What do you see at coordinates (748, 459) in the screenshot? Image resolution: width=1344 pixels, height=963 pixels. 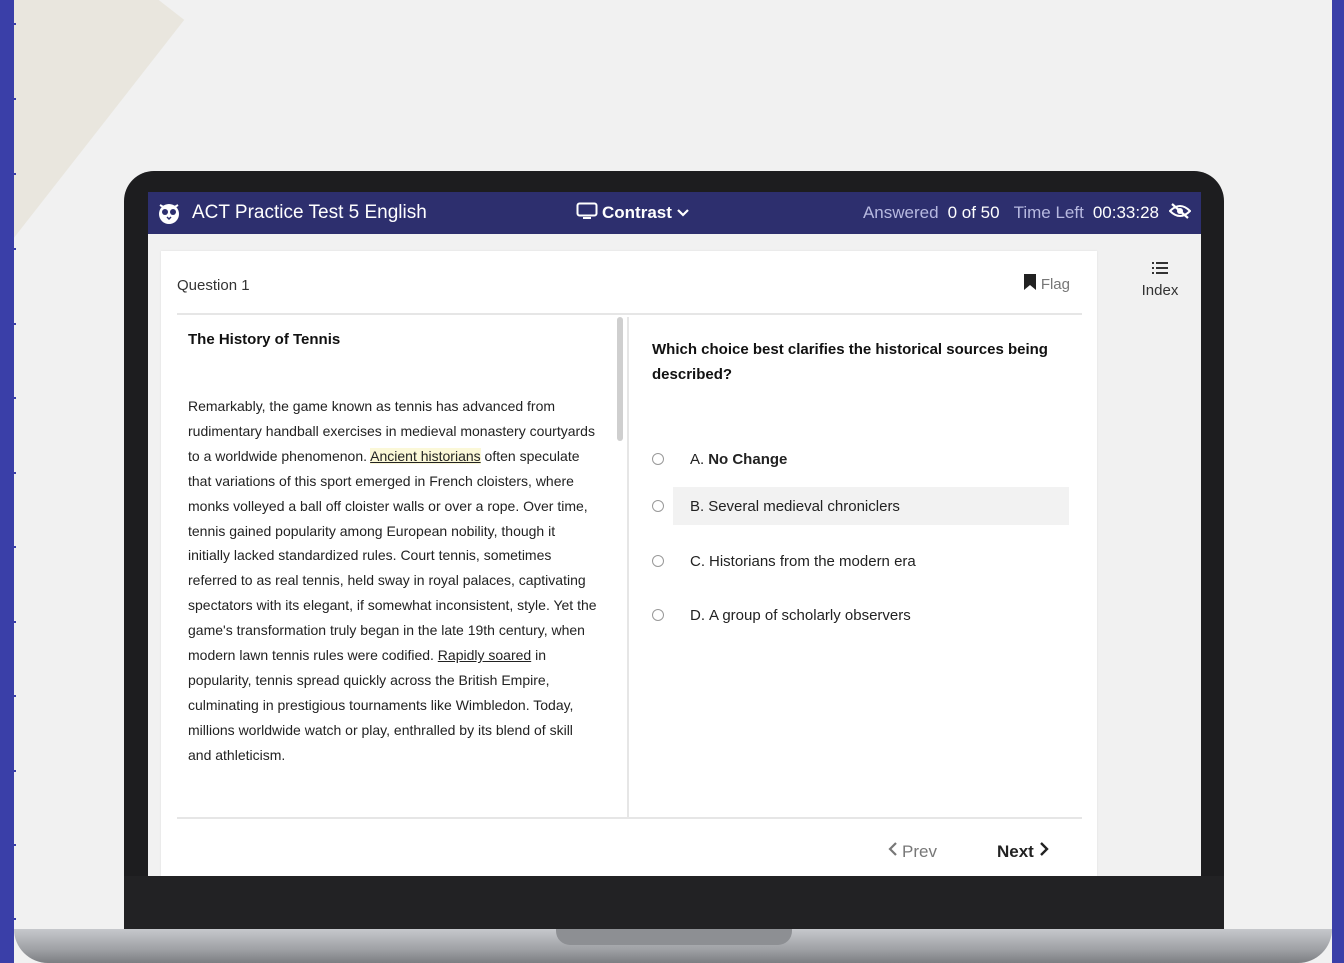 I see `option-text: No Change` at bounding box center [748, 459].